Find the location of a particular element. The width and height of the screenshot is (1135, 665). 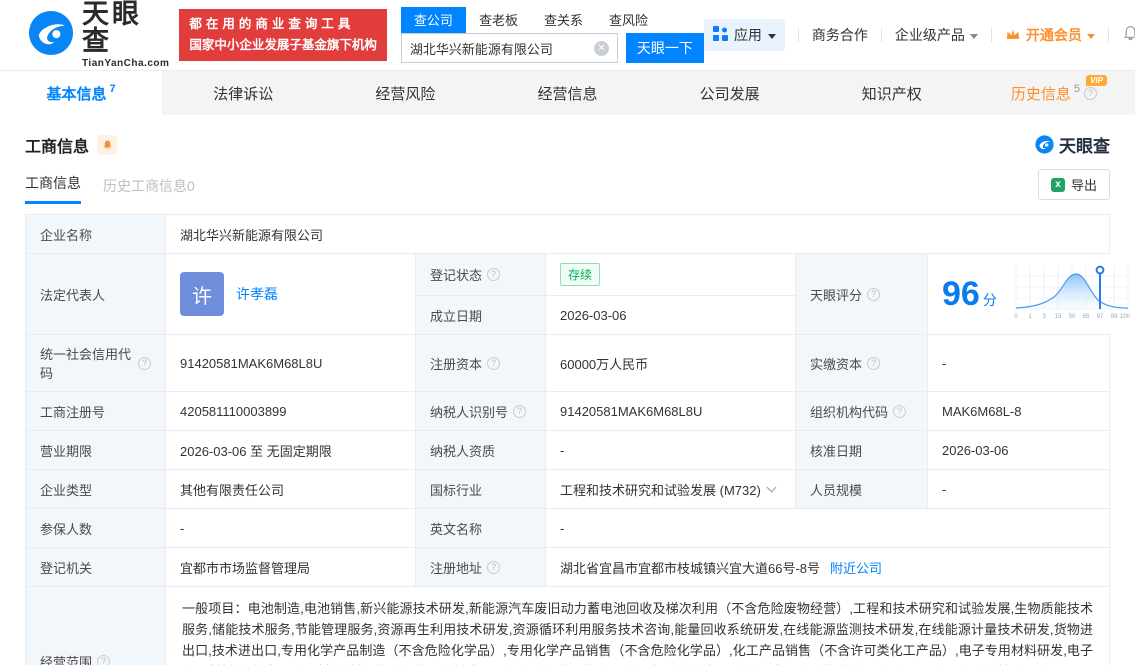

subtab-current-business-info: 工商信息 is located at coordinates (53, 188).